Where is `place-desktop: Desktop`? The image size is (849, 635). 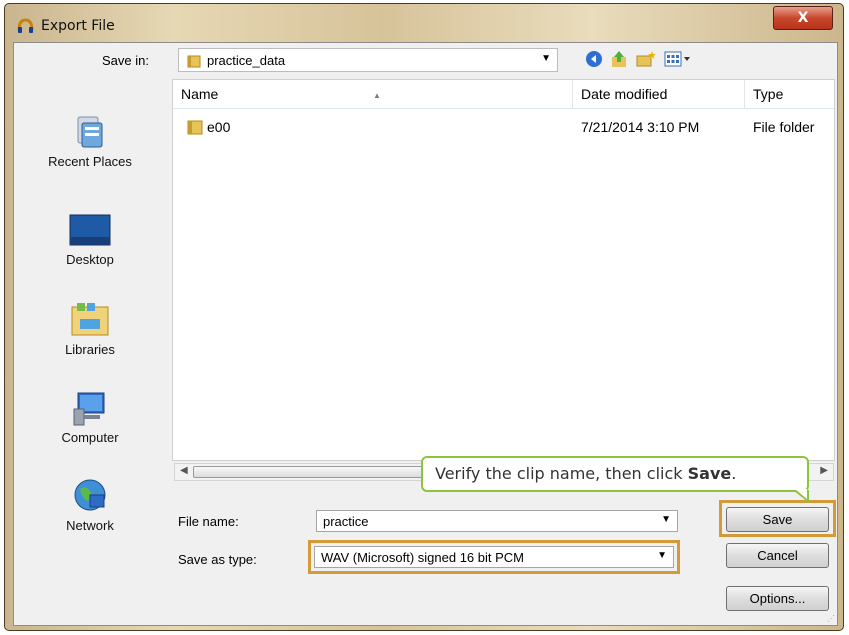 place-desktop: Desktop is located at coordinates (90, 239).